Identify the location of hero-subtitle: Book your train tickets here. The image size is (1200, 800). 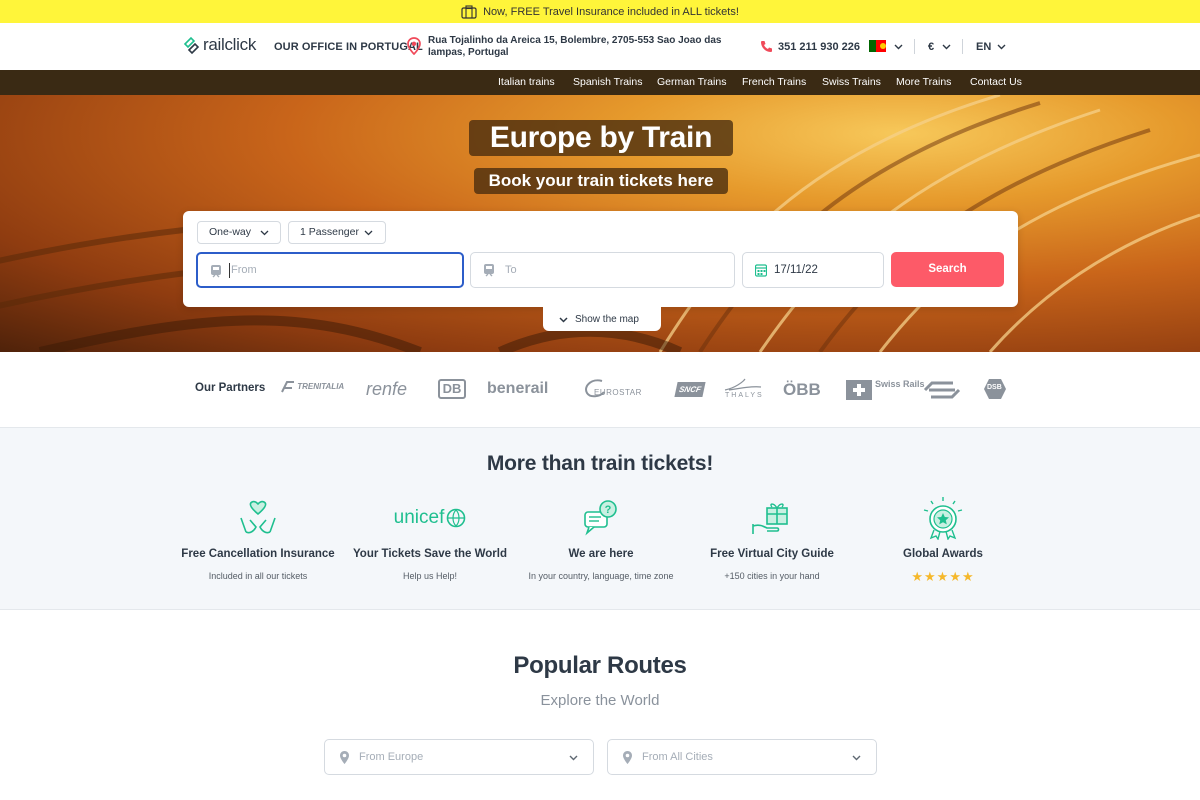
(601, 181).